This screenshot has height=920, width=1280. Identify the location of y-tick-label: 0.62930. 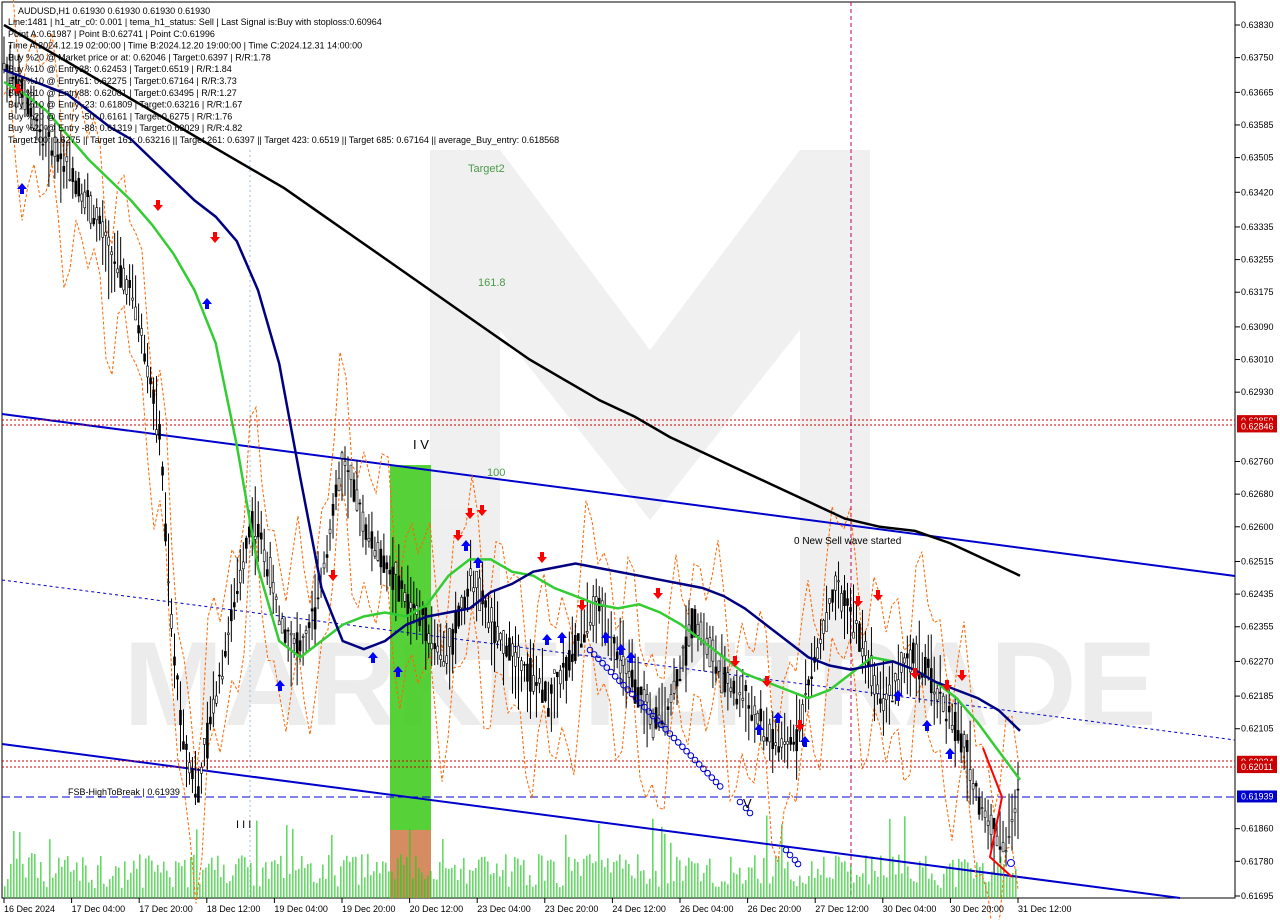
(1257, 392).